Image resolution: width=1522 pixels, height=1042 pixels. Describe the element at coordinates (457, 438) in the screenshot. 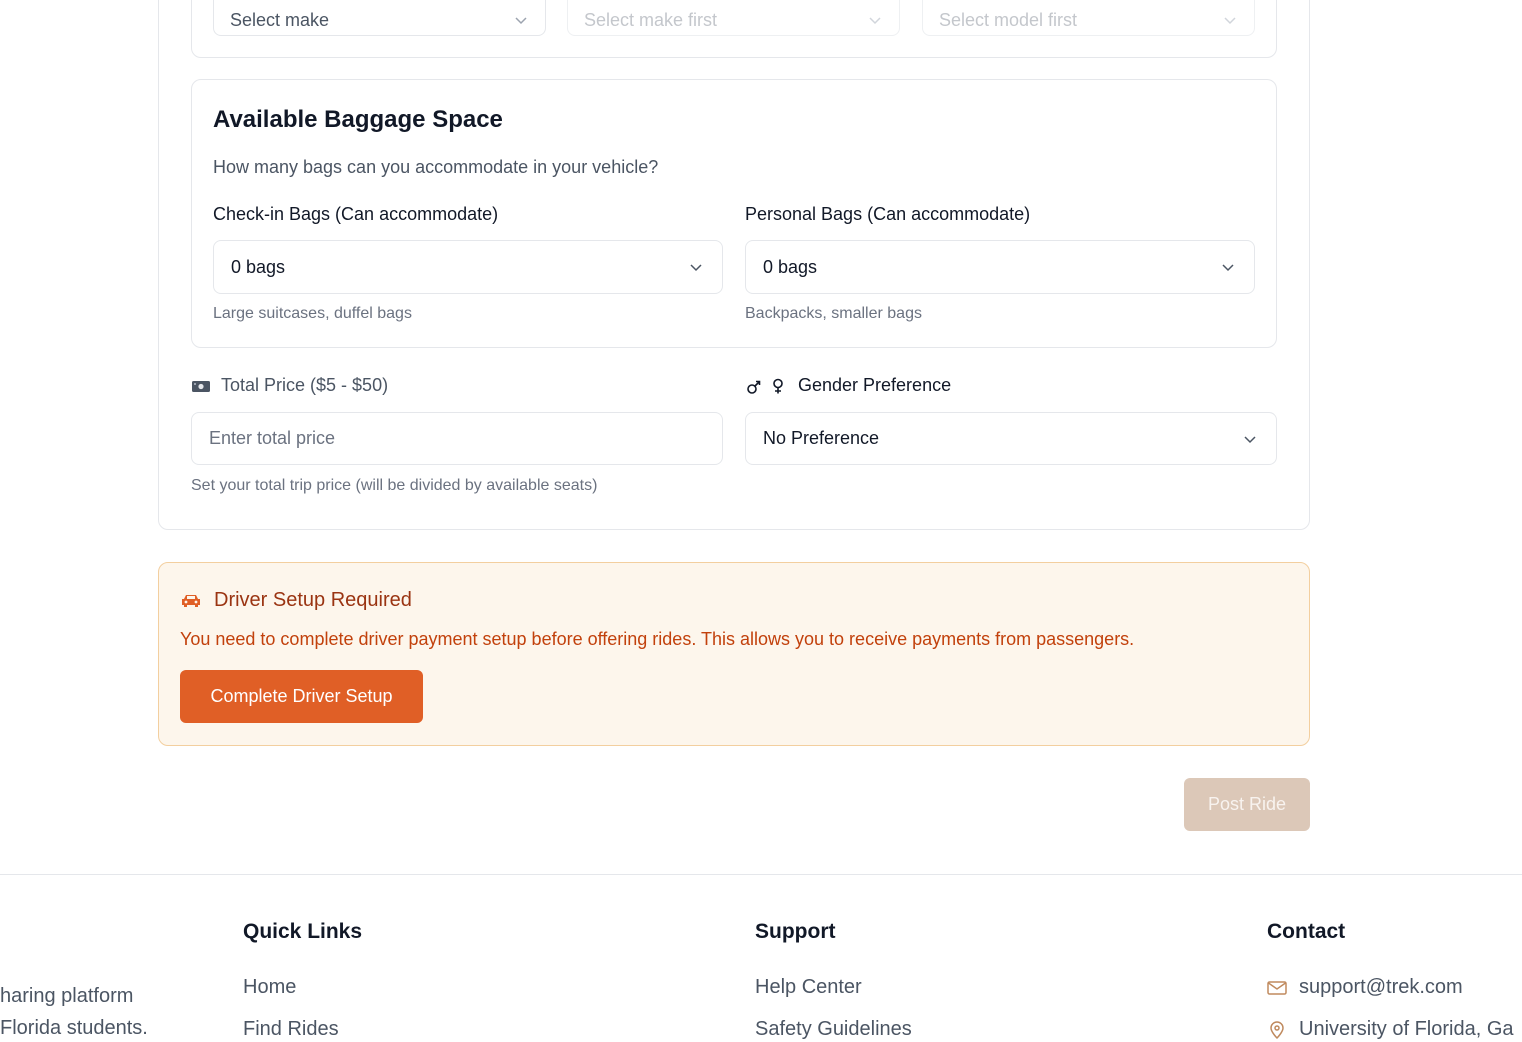

I see `total-price-input: Enter total price` at that location.